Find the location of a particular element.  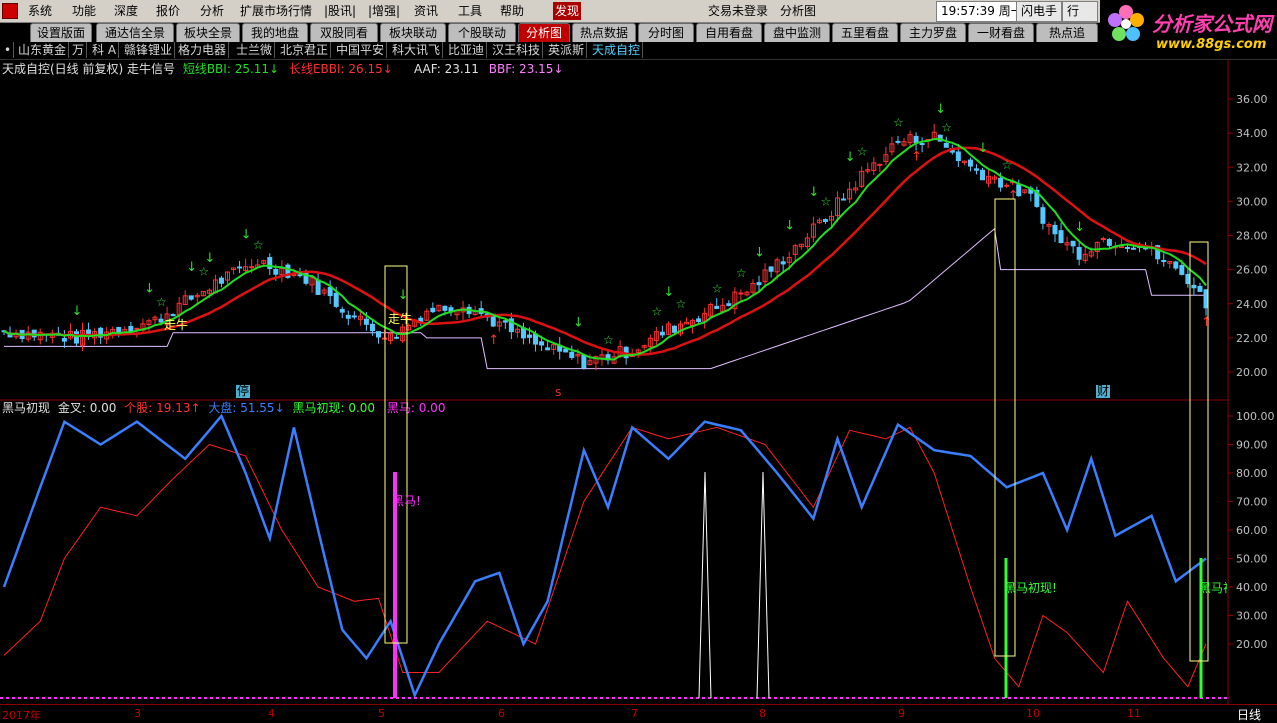

trade-button: 行 is located at coordinates (1080, 11).